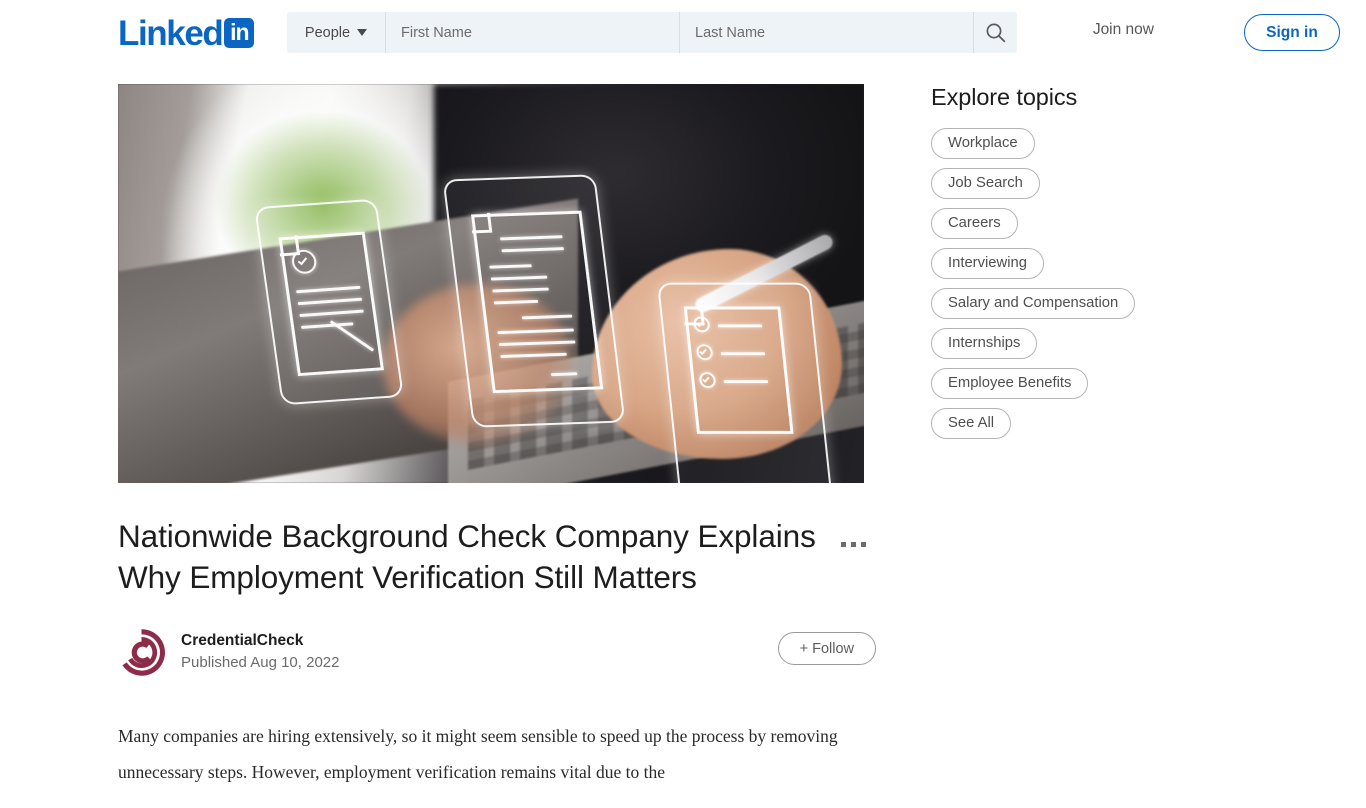 The width and height of the screenshot is (1366, 808). I want to click on author-meta: CredentialCheck Published Aug 10, 2022, so click(260, 652).